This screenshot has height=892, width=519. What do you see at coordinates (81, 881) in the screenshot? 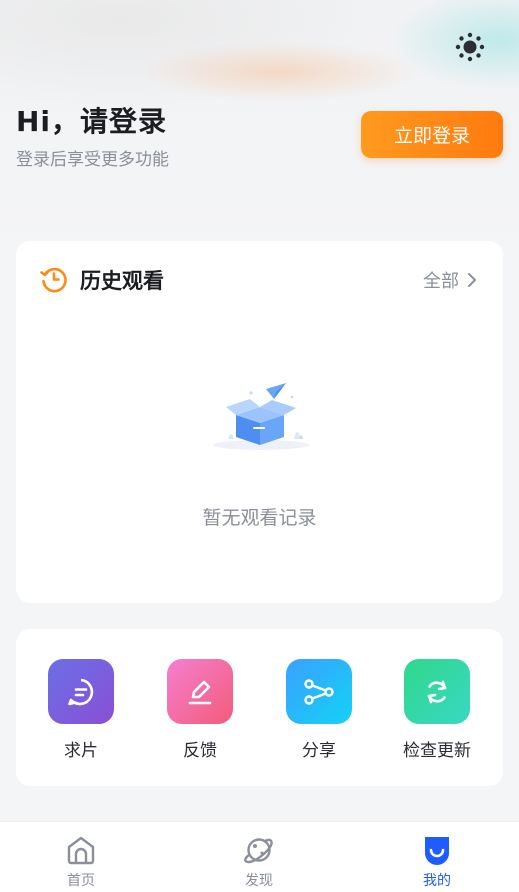
I see `nav-label-home: 首页` at bounding box center [81, 881].